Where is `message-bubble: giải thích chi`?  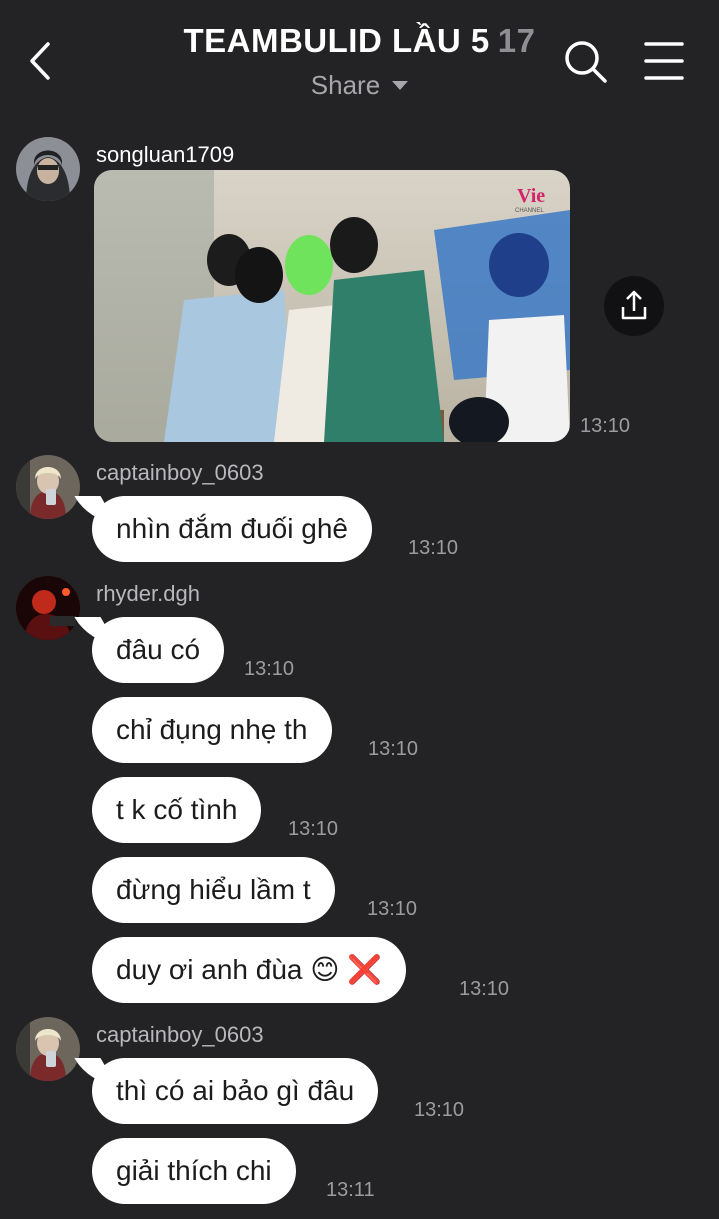
message-bubble: giải thích chi is located at coordinates (194, 1171).